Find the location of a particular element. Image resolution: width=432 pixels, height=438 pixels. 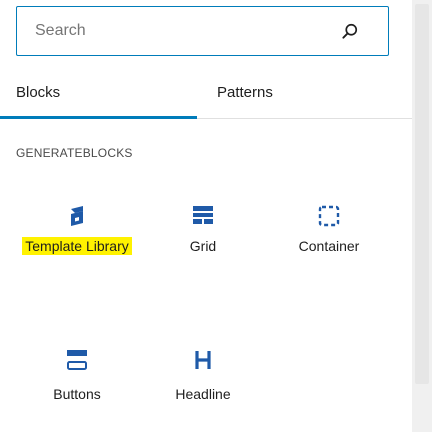

active-tab-indicator is located at coordinates (98, 117).